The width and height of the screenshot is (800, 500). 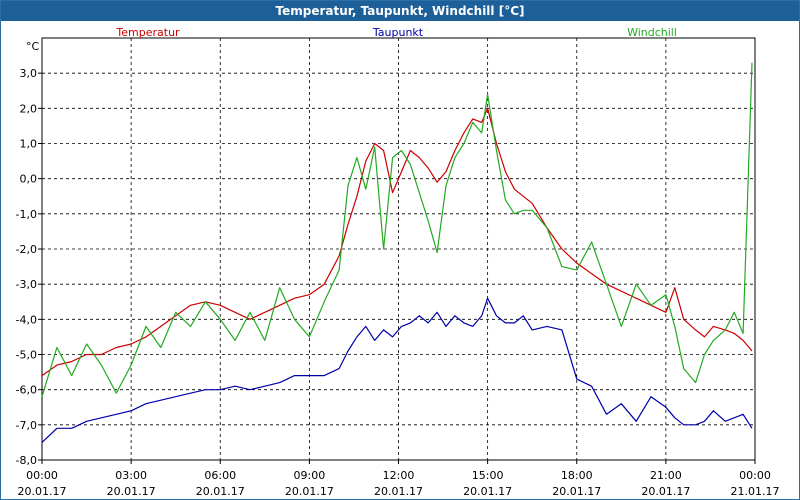 I want to click on y-tick-label: -3,0, so click(x=26, y=284).